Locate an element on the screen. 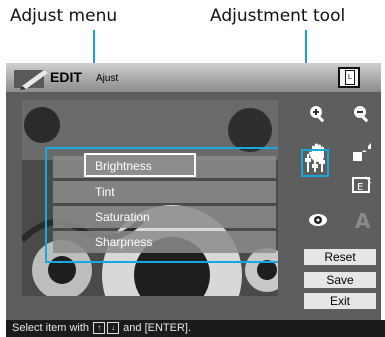 The image size is (385, 337). svg-text: E is located at coordinates (360, 187).